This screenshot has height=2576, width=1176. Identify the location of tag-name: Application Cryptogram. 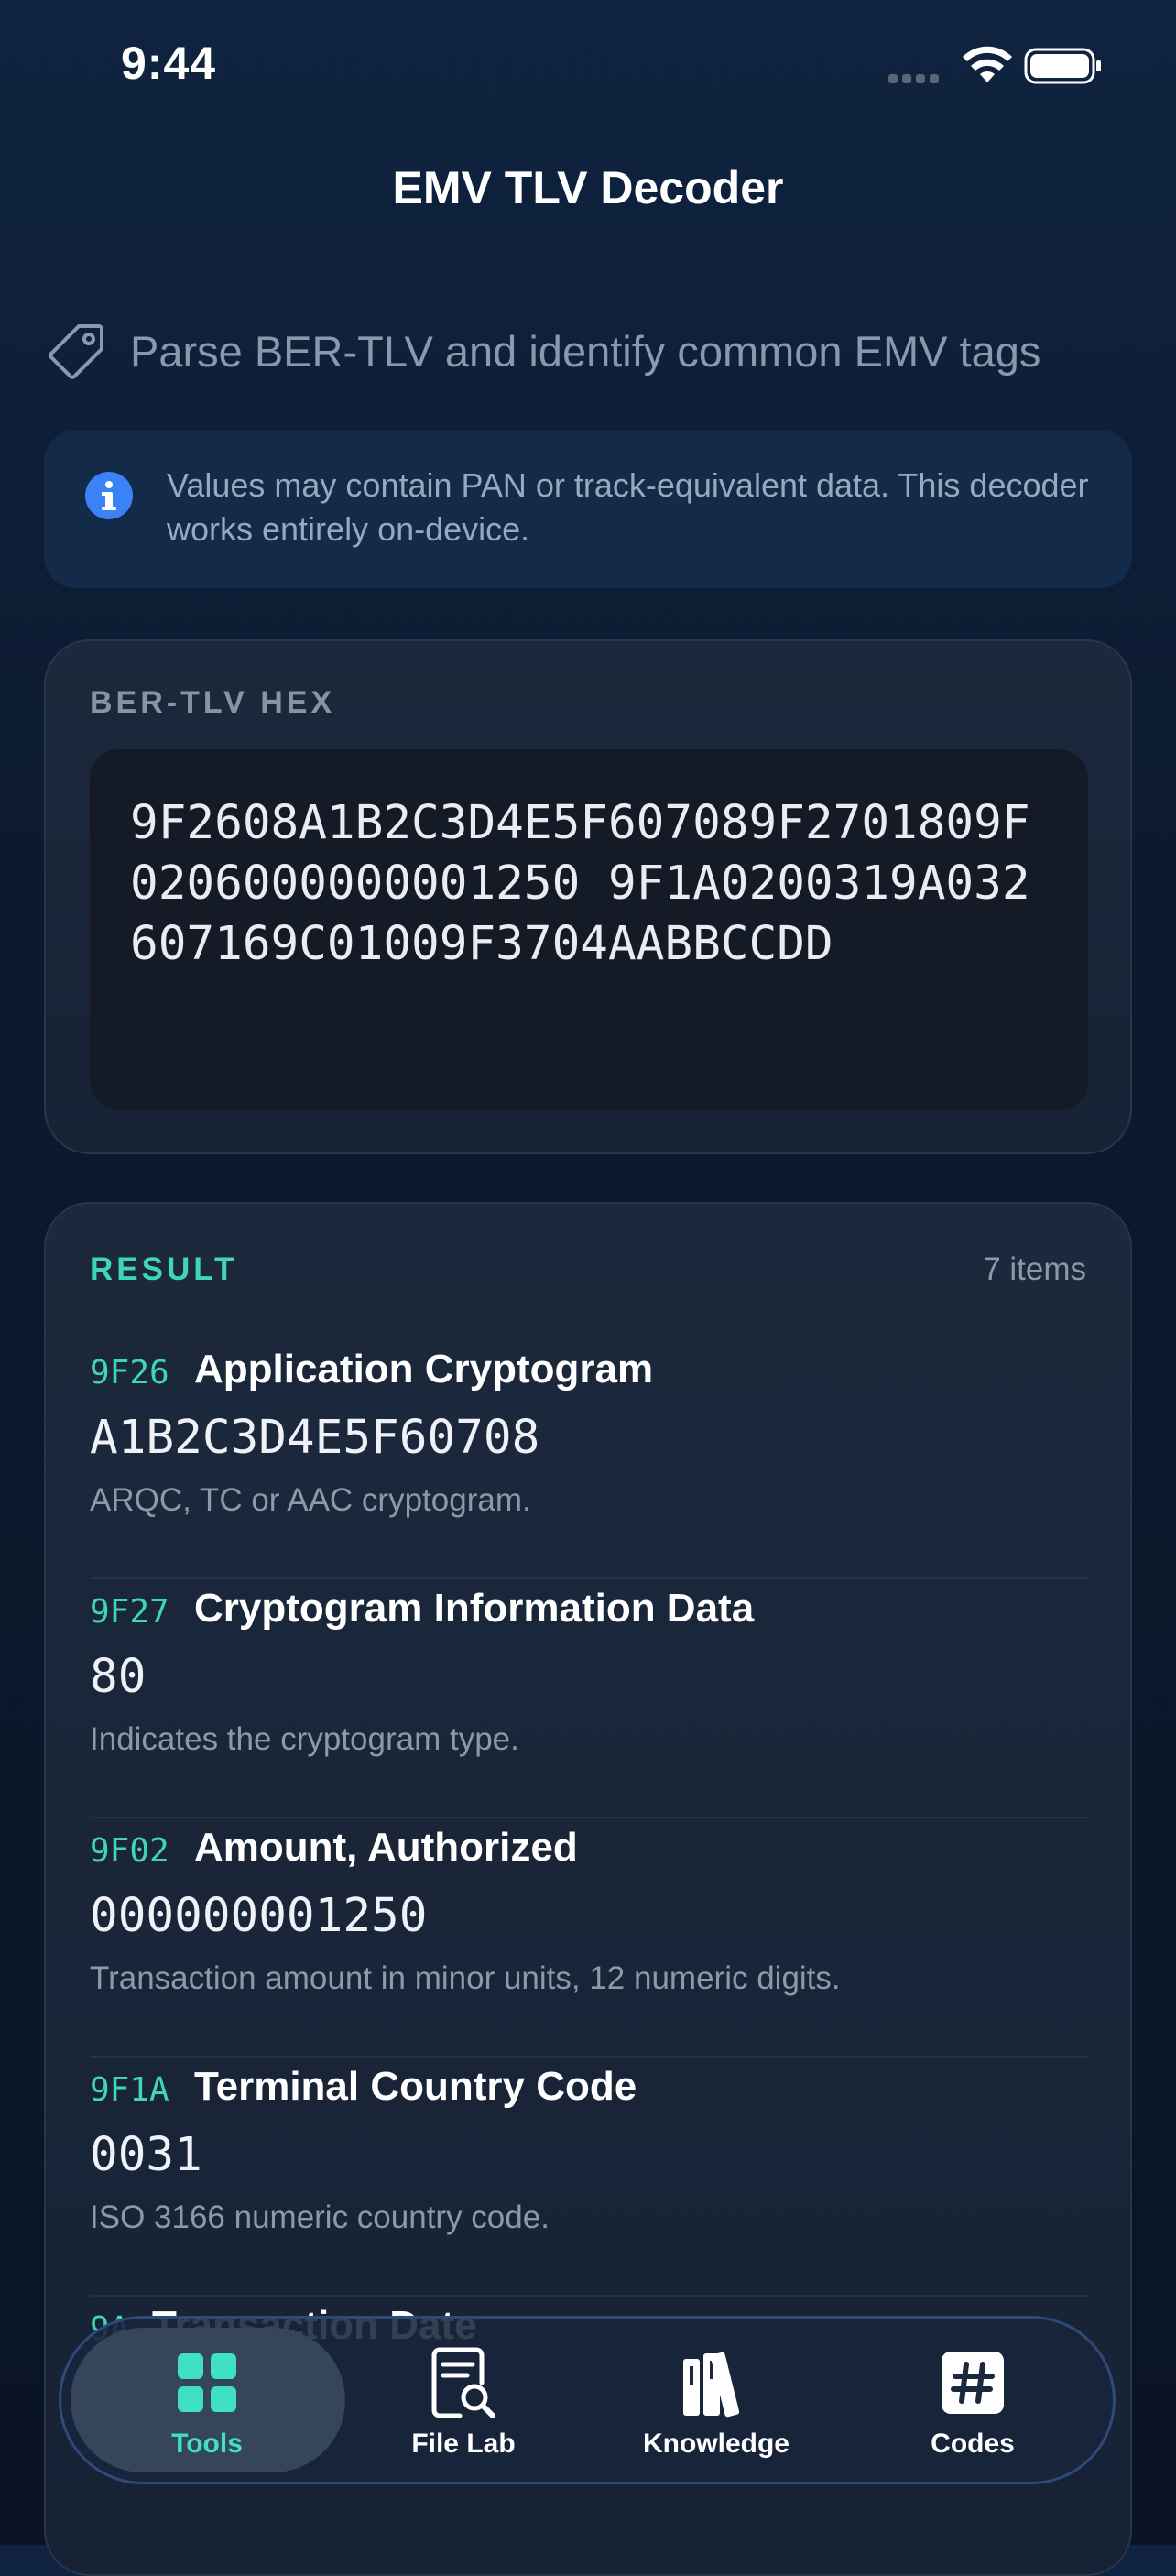
(424, 1369).